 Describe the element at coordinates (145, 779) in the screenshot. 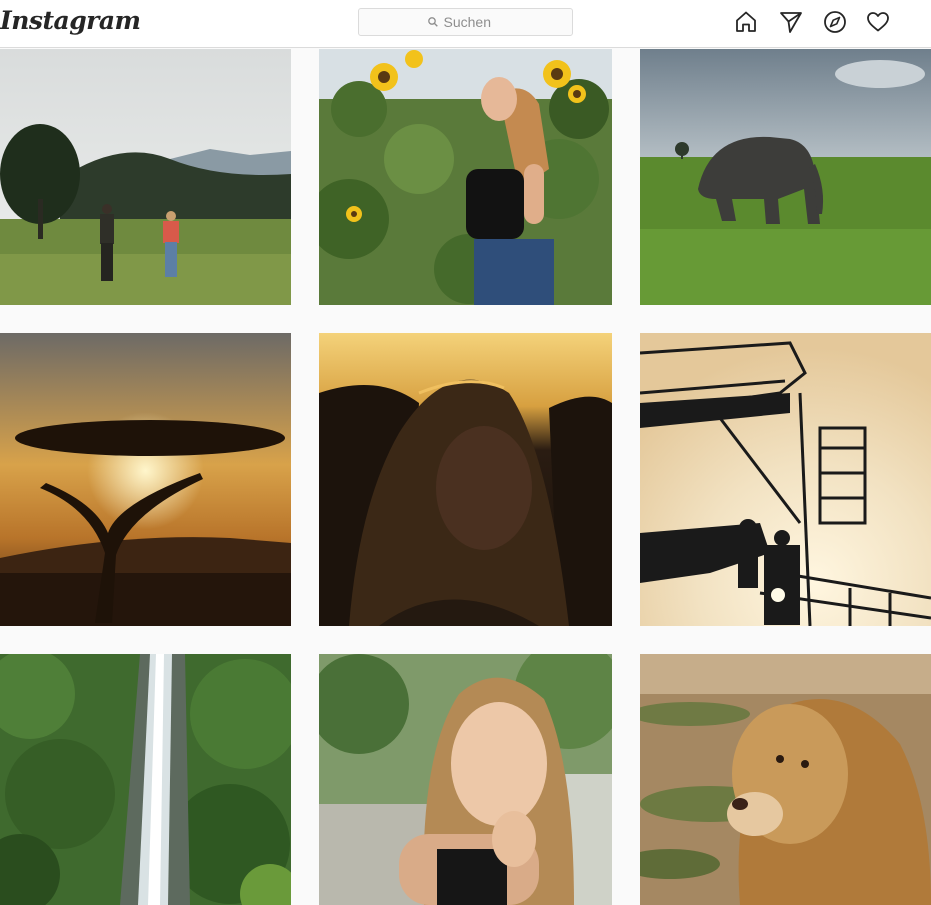

I see `post-thumbnail-waterfall` at that location.